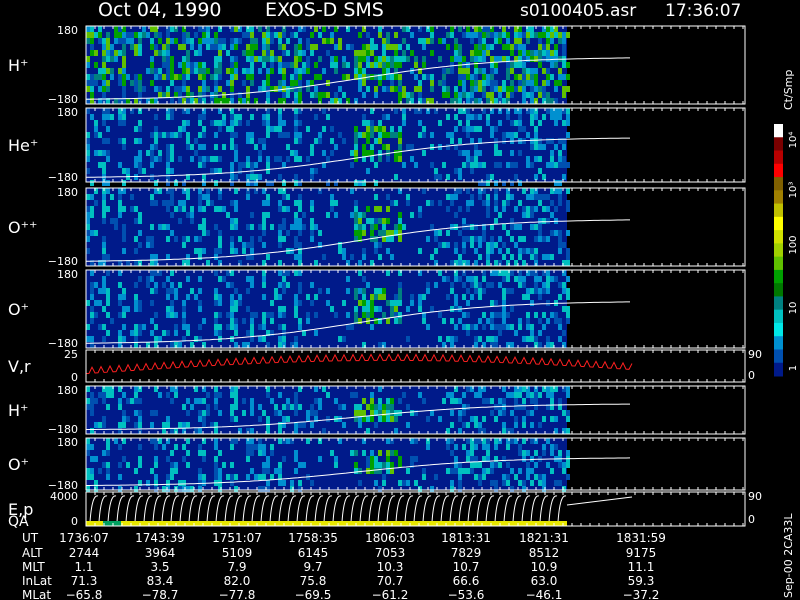 The width and height of the screenshot is (800, 600). I want to click on y-min-label: −180, so click(63, 177).